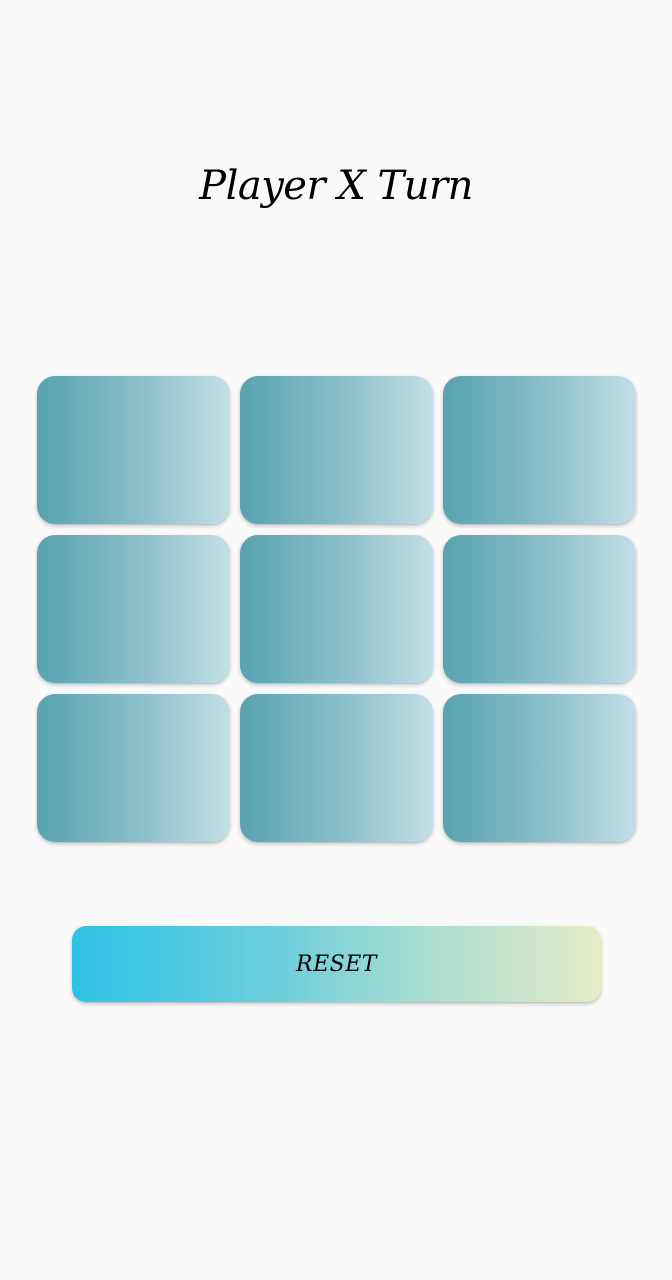 The image size is (672, 1280). I want to click on reset-button-label: RESET, so click(336, 964).